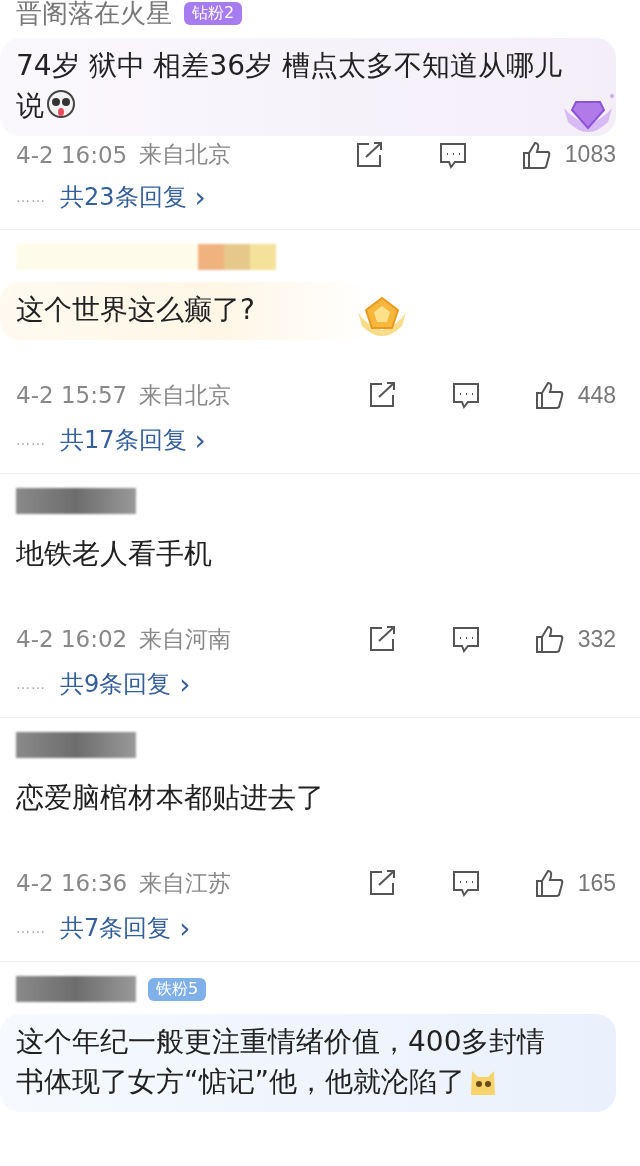  What do you see at coordinates (574, 883) in the screenshot?
I see `like-button: 165` at bounding box center [574, 883].